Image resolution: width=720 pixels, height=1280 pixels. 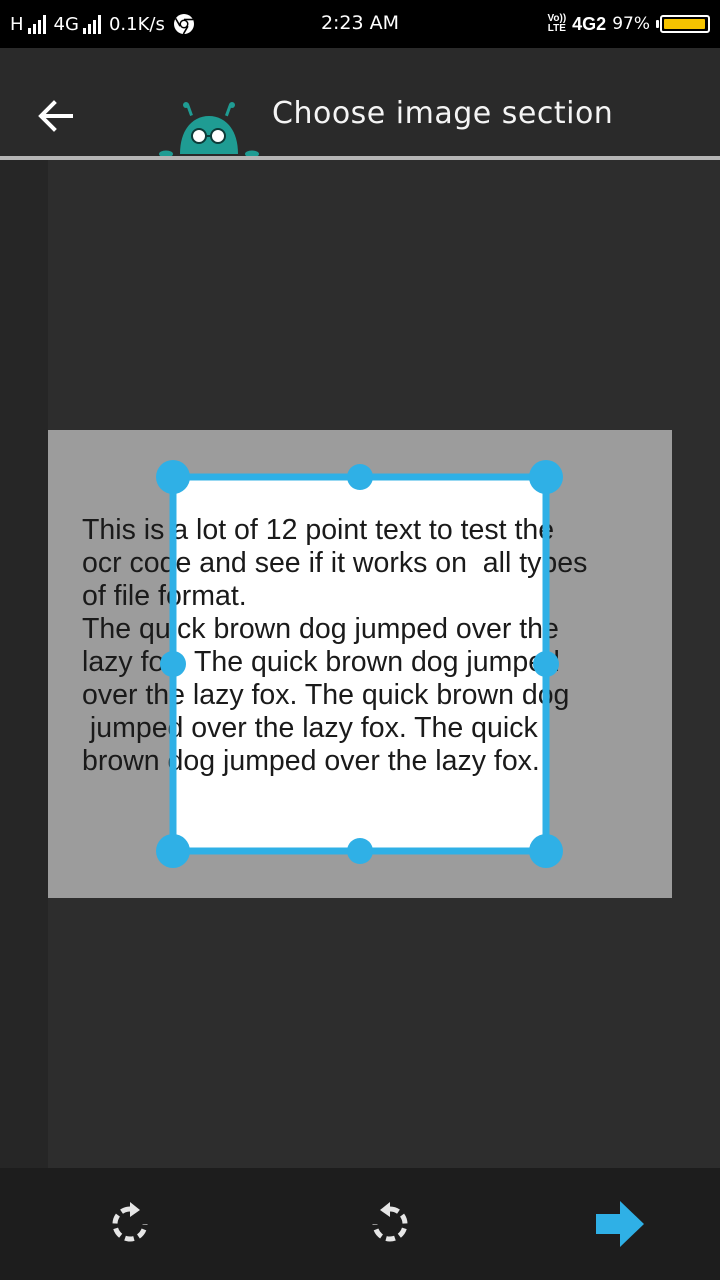 What do you see at coordinates (173, 664) in the screenshot?
I see `crop-handle-left` at bounding box center [173, 664].